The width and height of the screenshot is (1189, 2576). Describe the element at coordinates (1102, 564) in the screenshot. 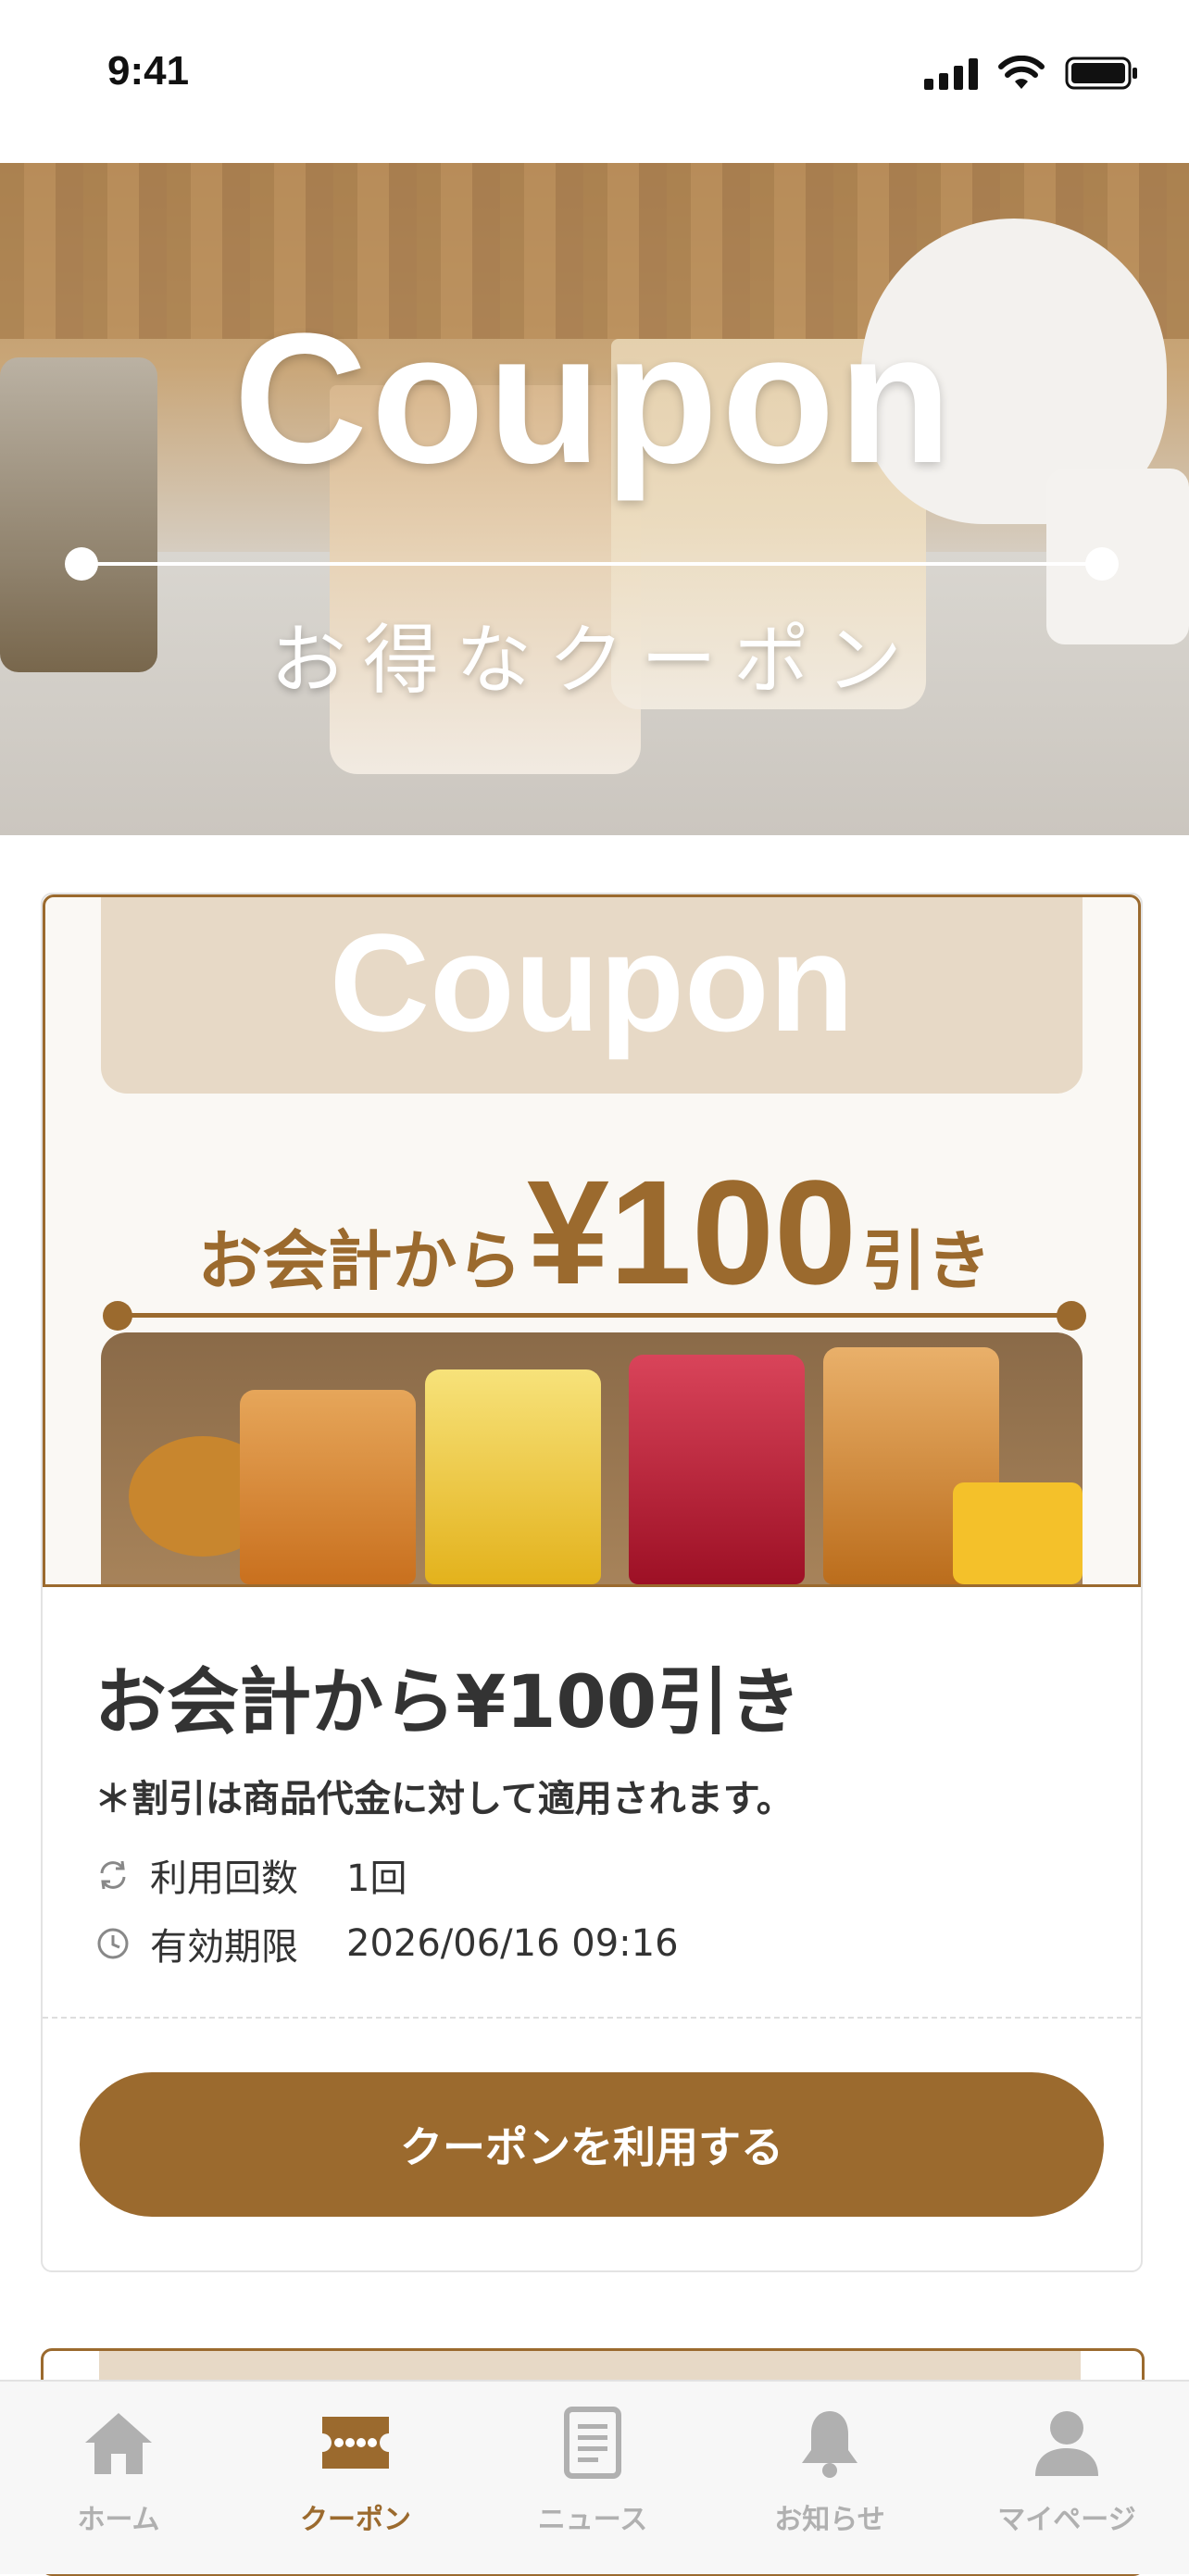

I see `hero-divider-dot-right` at that location.